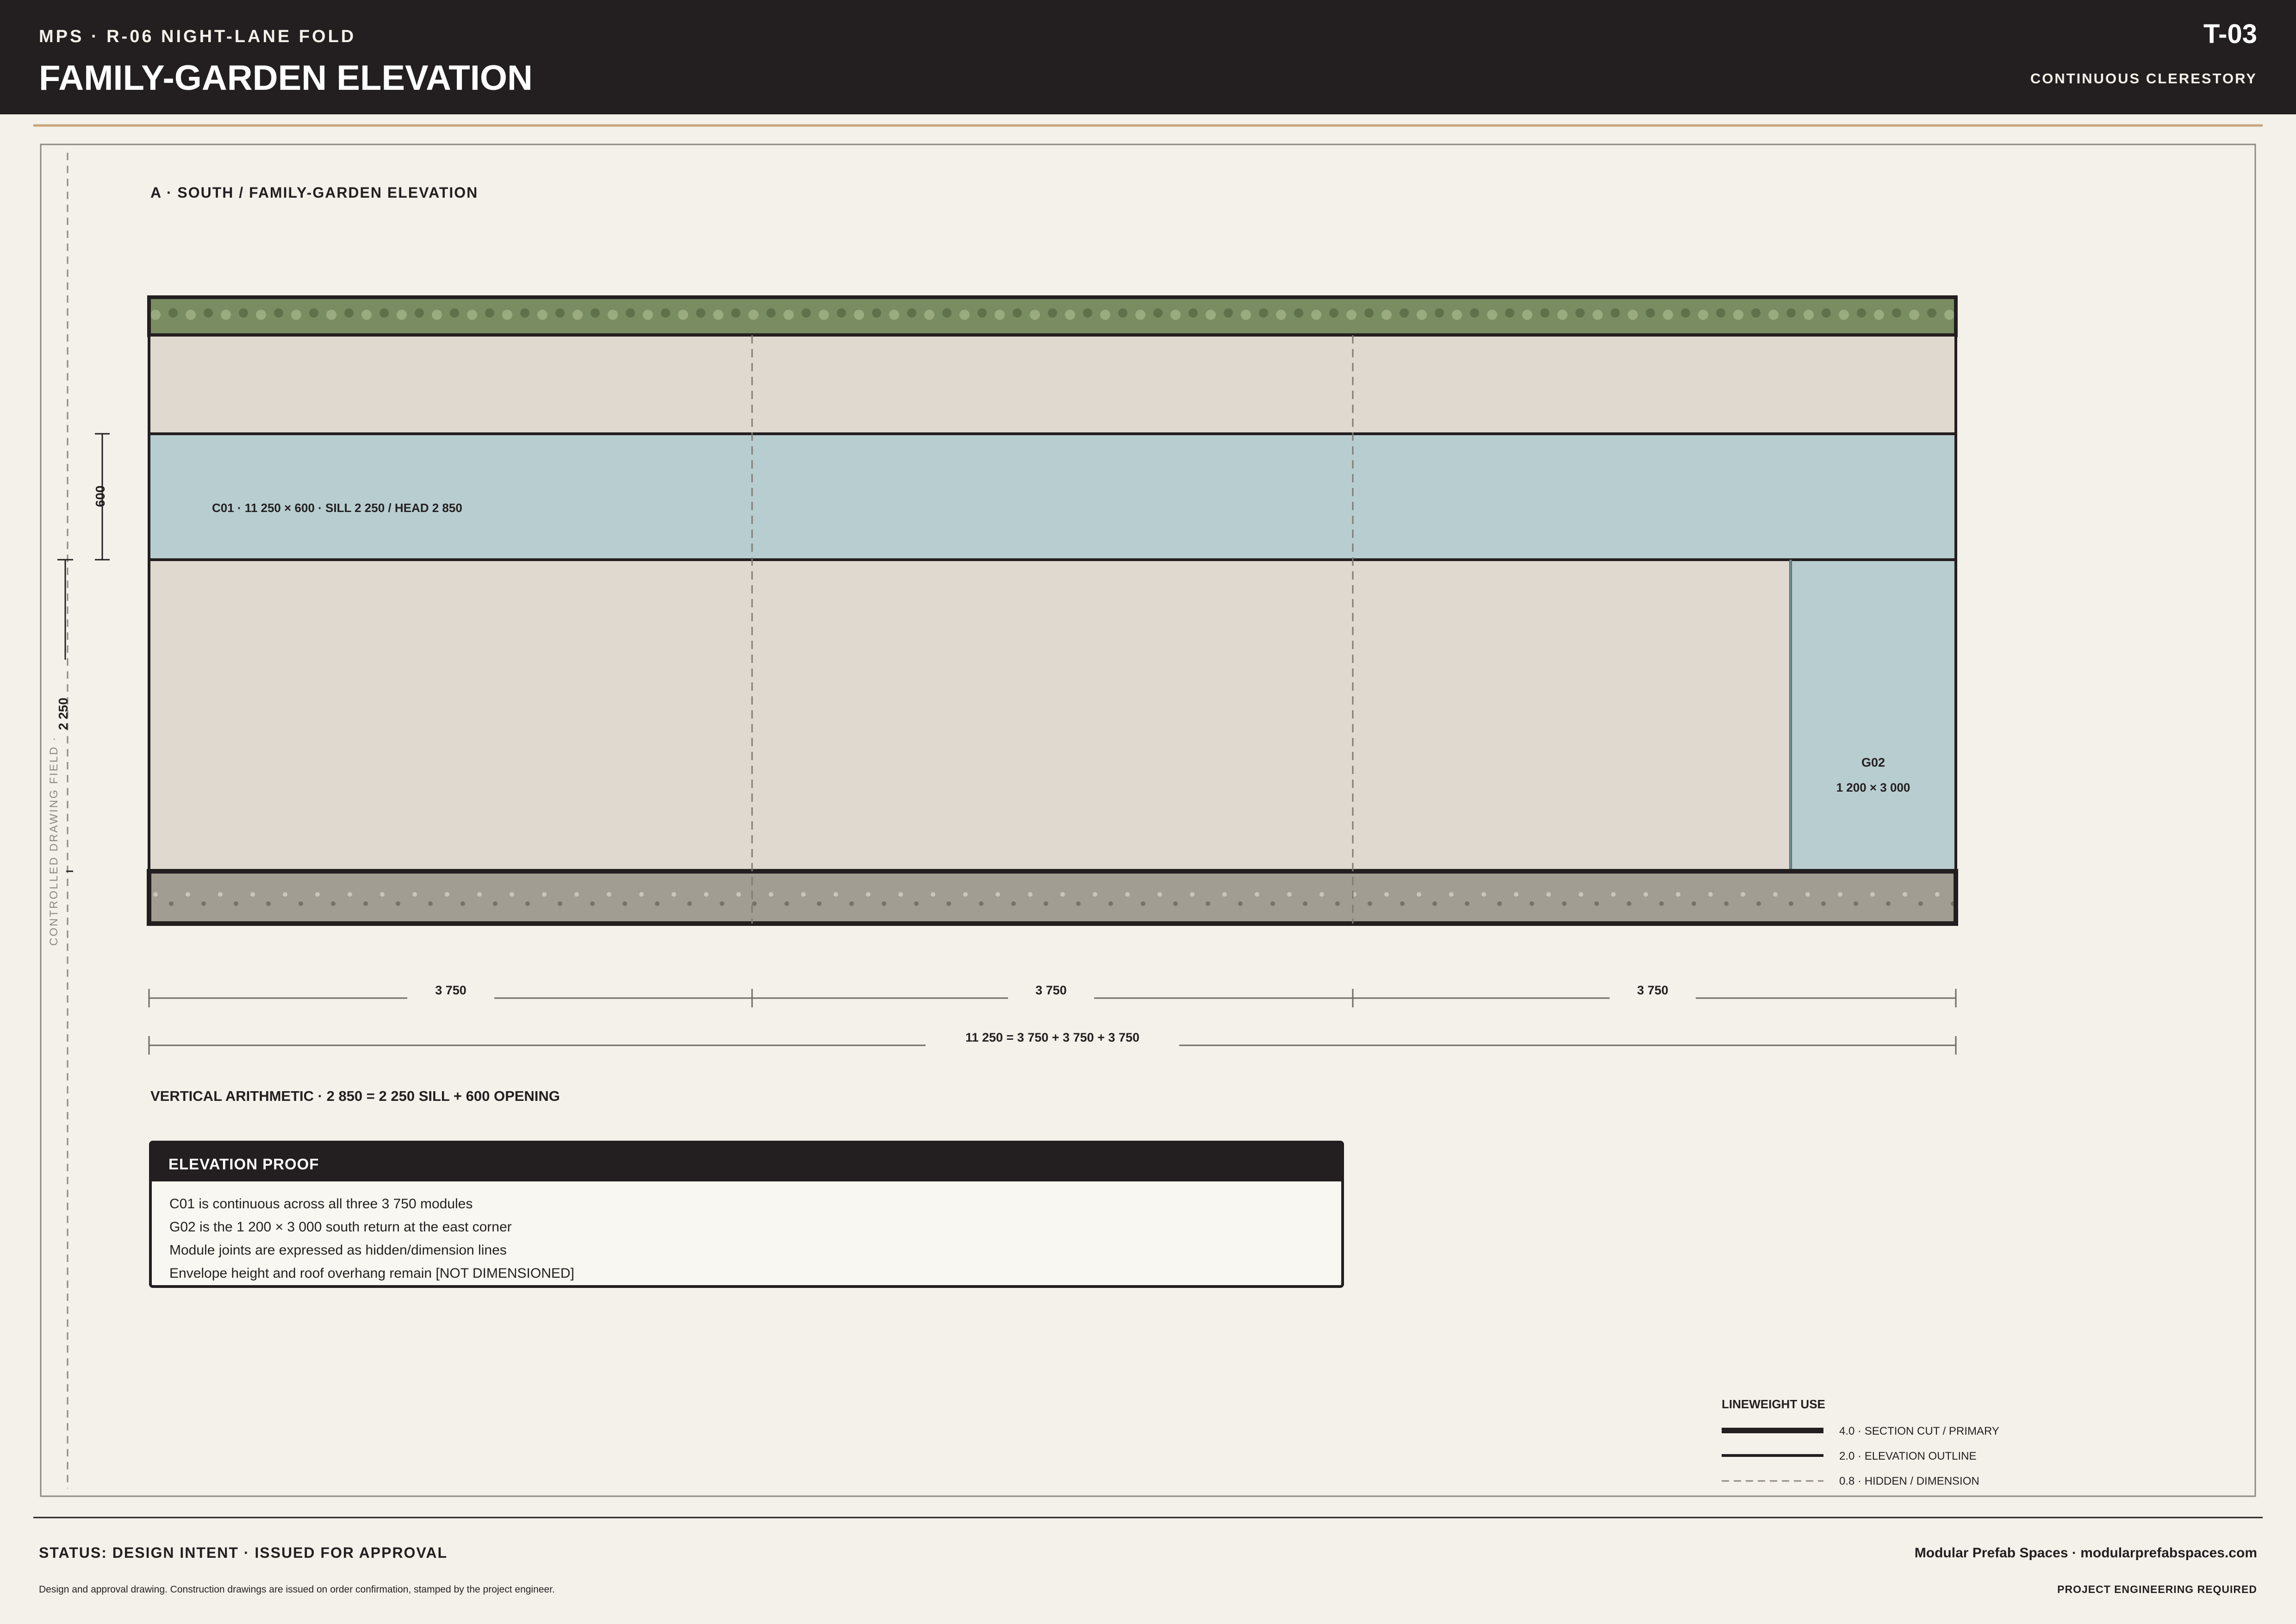 Image resolution: width=2296 pixels, height=1624 pixels. Describe the element at coordinates (1919, 1431) in the screenshot. I see `legend-item-primary: 4.0 · SECTION CUT / PRIMARY` at that location.